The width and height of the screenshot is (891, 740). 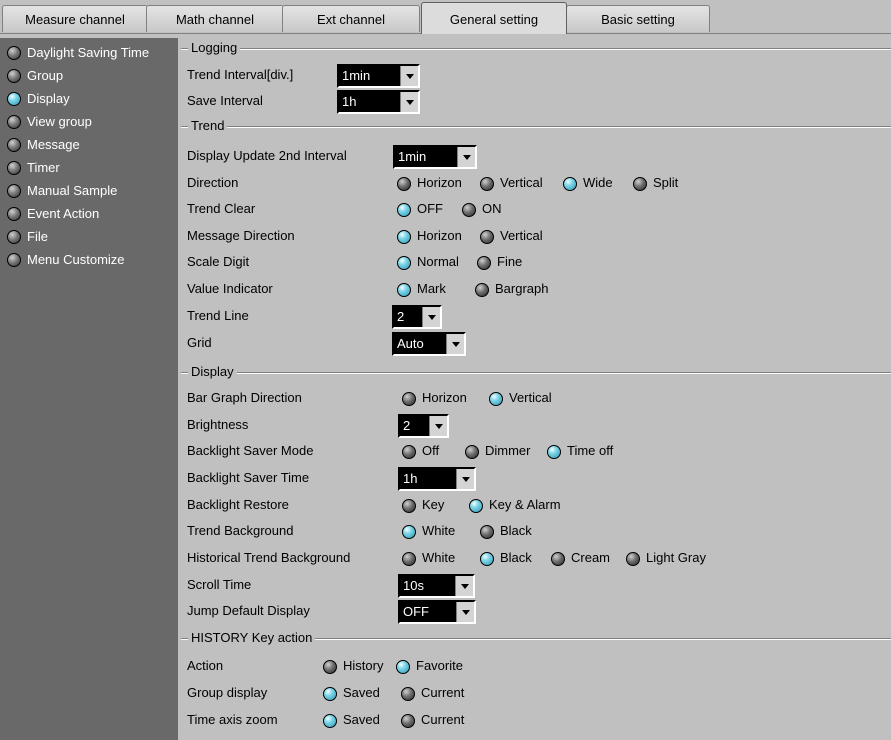 I want to click on option-label: Light Gray, so click(x=676, y=557).